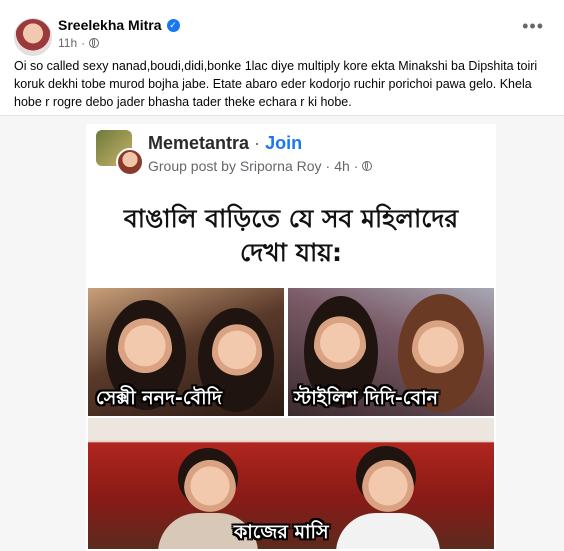  I want to click on meme-headline: বাঙালি বাড়িতে যে সব মহিলাদের দেখা যায়:, so click(291, 236).